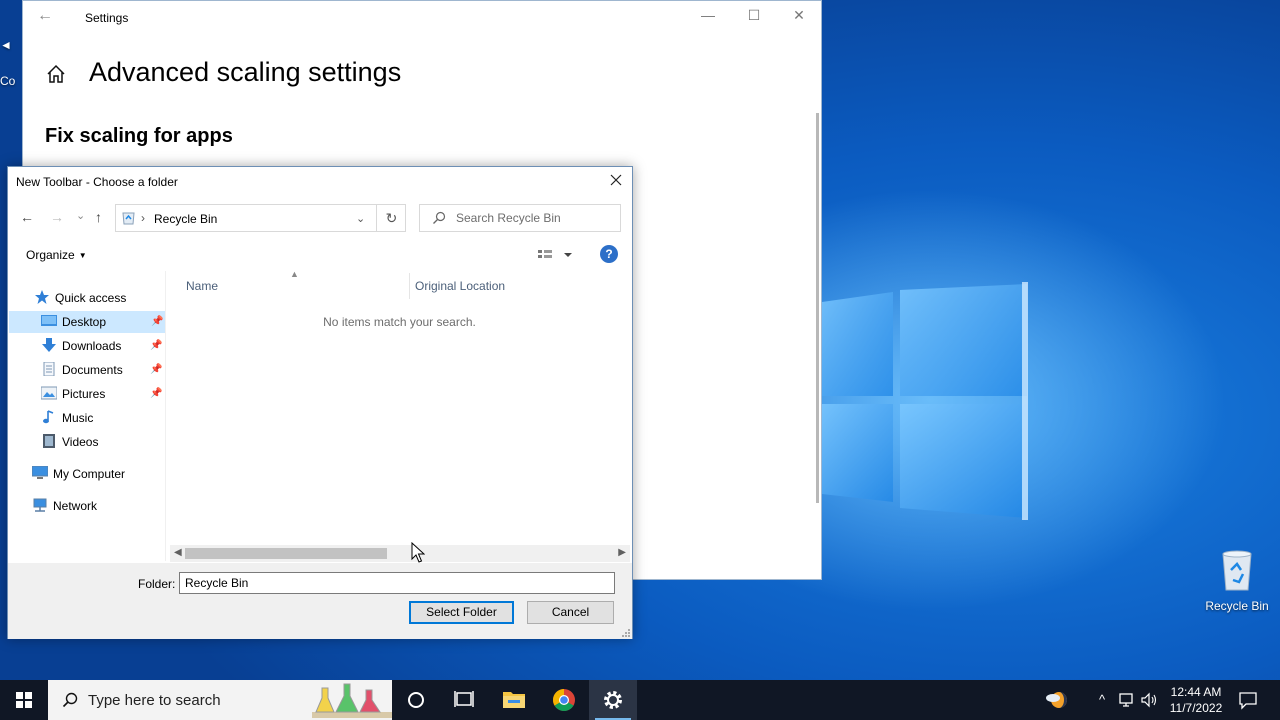 Image resolution: width=1280 pixels, height=720 pixels. Describe the element at coordinates (49, 320) in the screenshot. I see `desktop-folder-icon` at that location.